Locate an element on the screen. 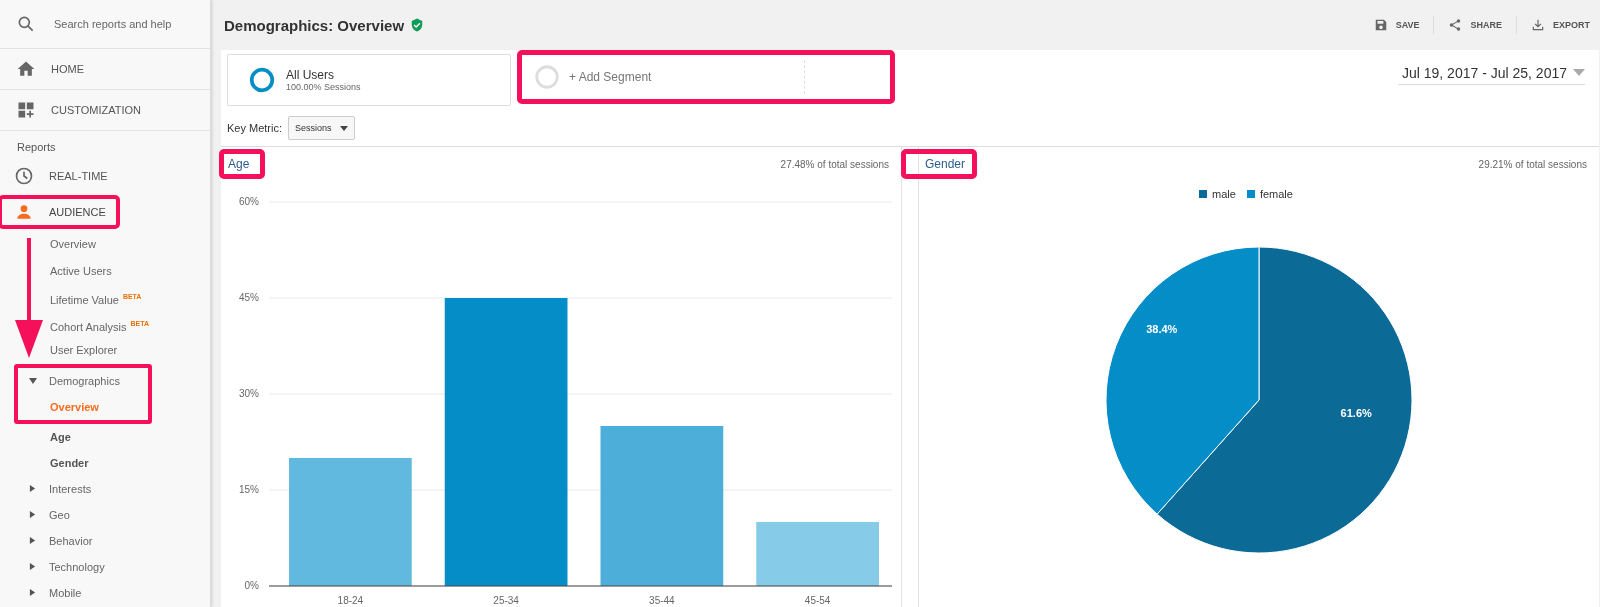 The height and width of the screenshot is (607, 1600). nav-link: Overview is located at coordinates (105, 244).